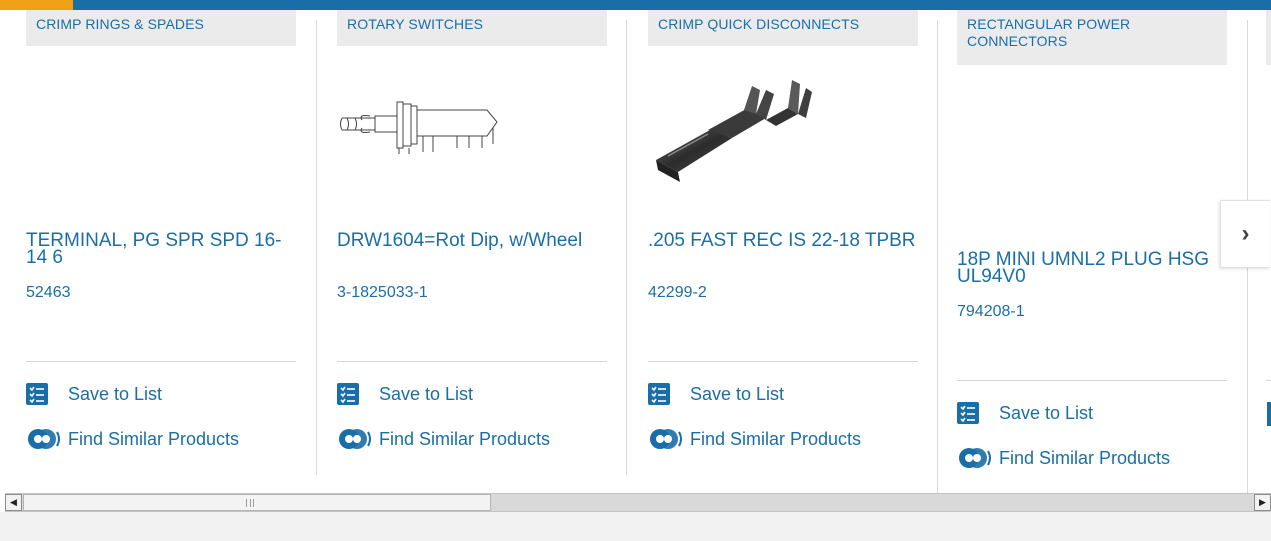 The height and width of the screenshot is (541, 1271). I want to click on scroll-left-button: ◀, so click(13, 502).